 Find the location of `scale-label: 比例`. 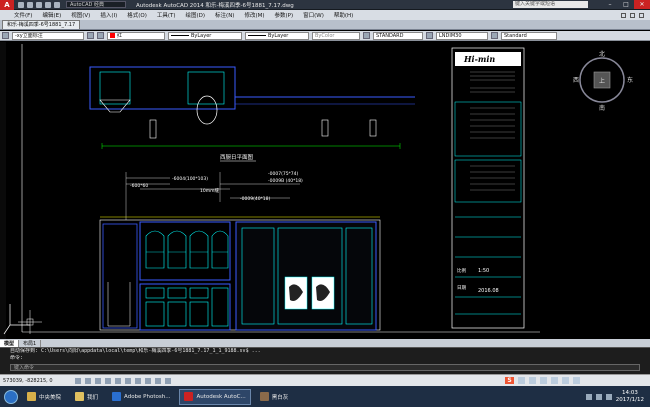

scale-label: 比例 is located at coordinates (461, 270).